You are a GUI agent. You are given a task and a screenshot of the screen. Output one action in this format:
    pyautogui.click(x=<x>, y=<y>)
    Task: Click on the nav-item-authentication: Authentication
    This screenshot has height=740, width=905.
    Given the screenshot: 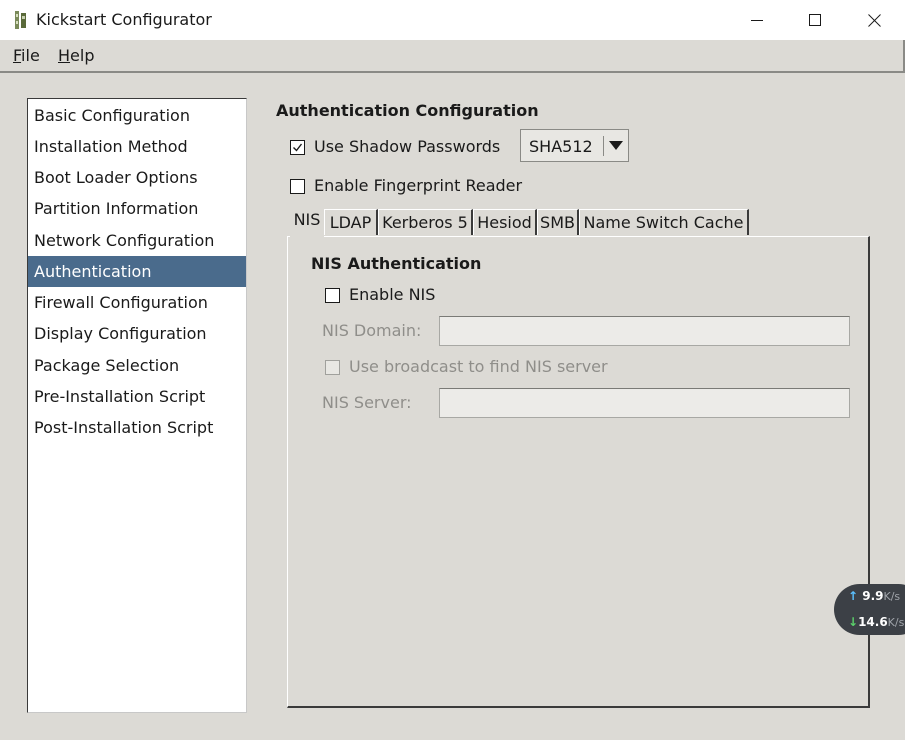 What is the action you would take?
    pyautogui.click(x=137, y=271)
    